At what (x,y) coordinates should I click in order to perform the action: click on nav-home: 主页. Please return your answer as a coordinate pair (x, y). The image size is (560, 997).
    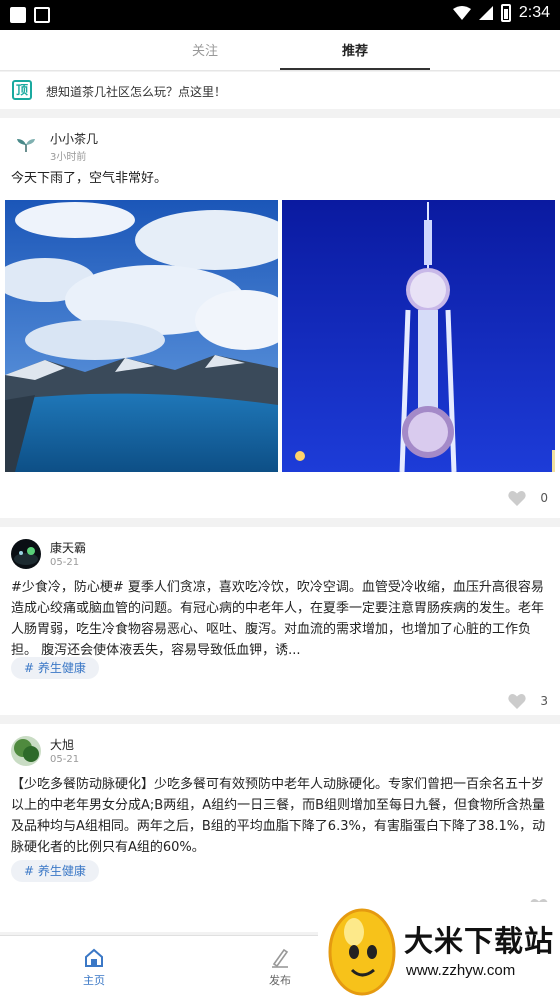
    Looking at the image, I should click on (94, 968).